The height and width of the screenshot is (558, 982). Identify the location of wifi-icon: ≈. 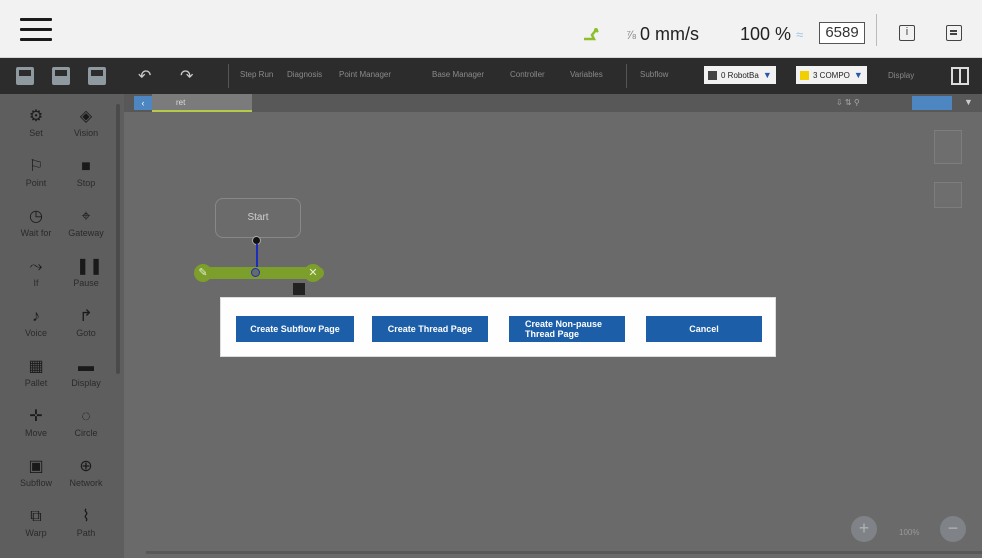
(800, 34).